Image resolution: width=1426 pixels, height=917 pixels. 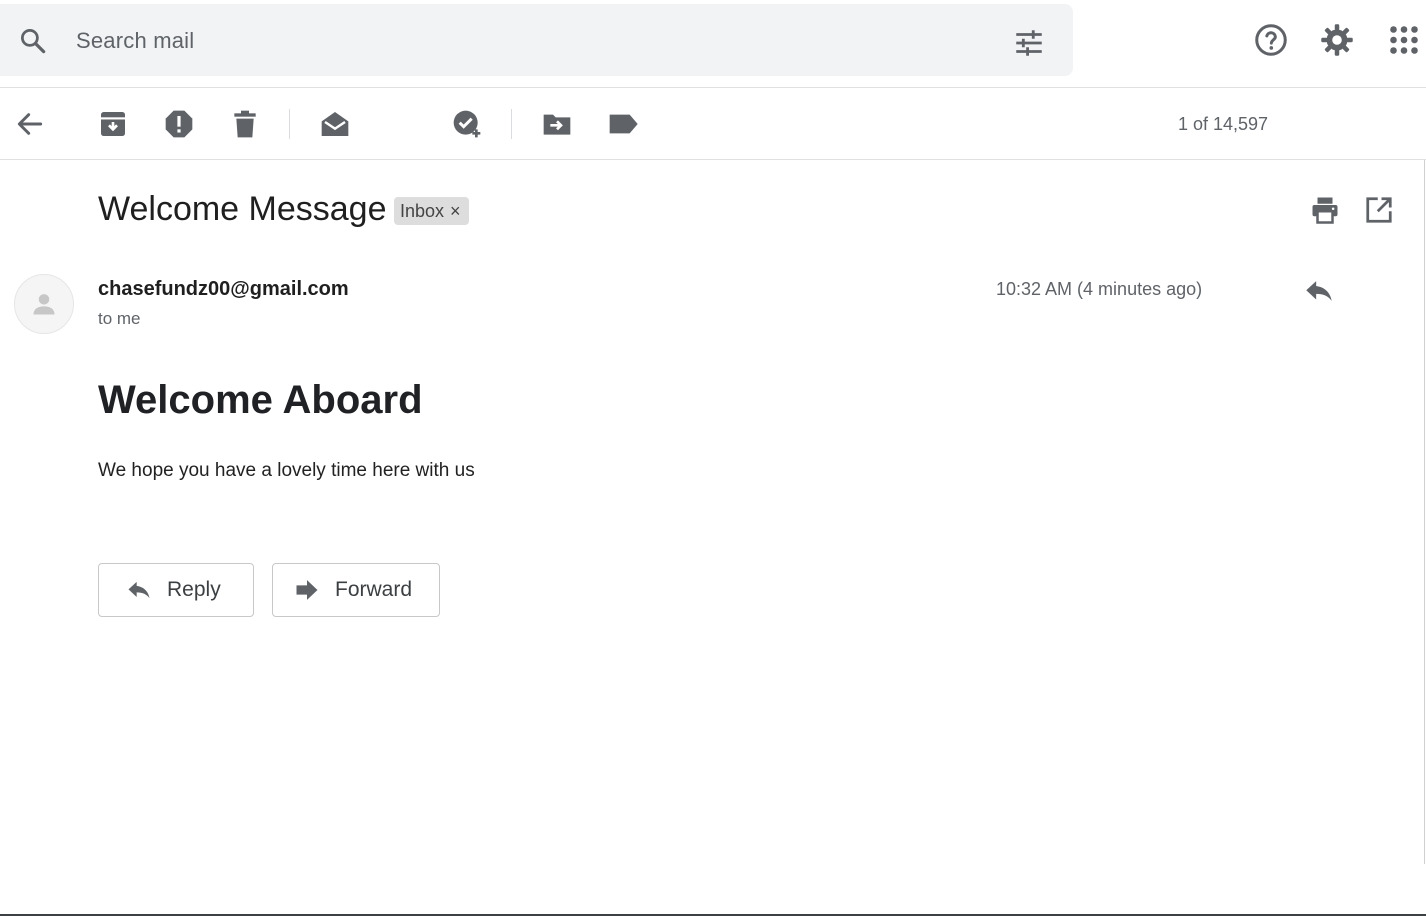 What do you see at coordinates (245, 124) in the screenshot?
I see `trash-icon` at bounding box center [245, 124].